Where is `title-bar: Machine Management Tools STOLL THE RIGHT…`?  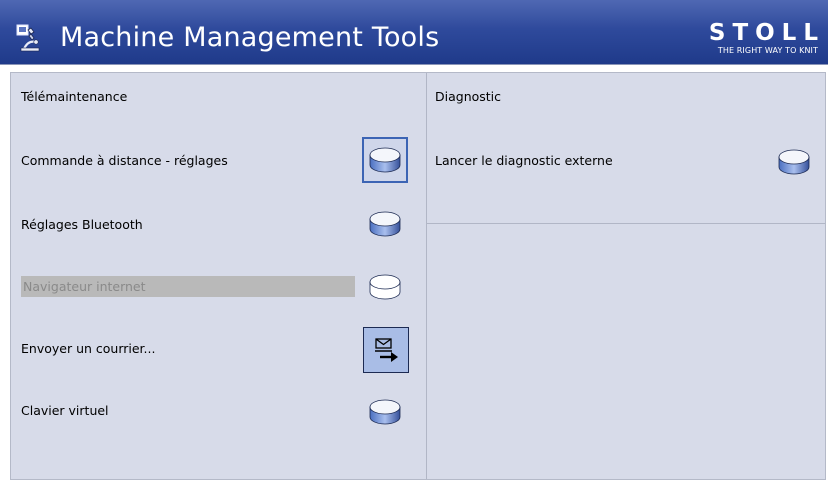 title-bar: Machine Management Tools STOLL THE RIGHT… is located at coordinates (414, 32).